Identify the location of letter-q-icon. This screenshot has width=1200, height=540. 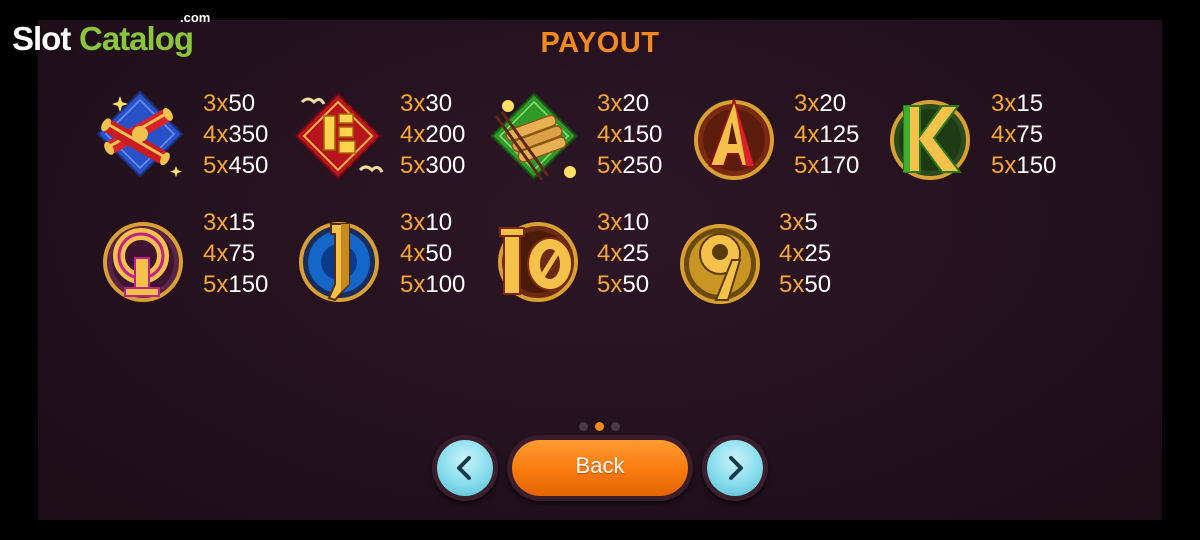
(143, 260).